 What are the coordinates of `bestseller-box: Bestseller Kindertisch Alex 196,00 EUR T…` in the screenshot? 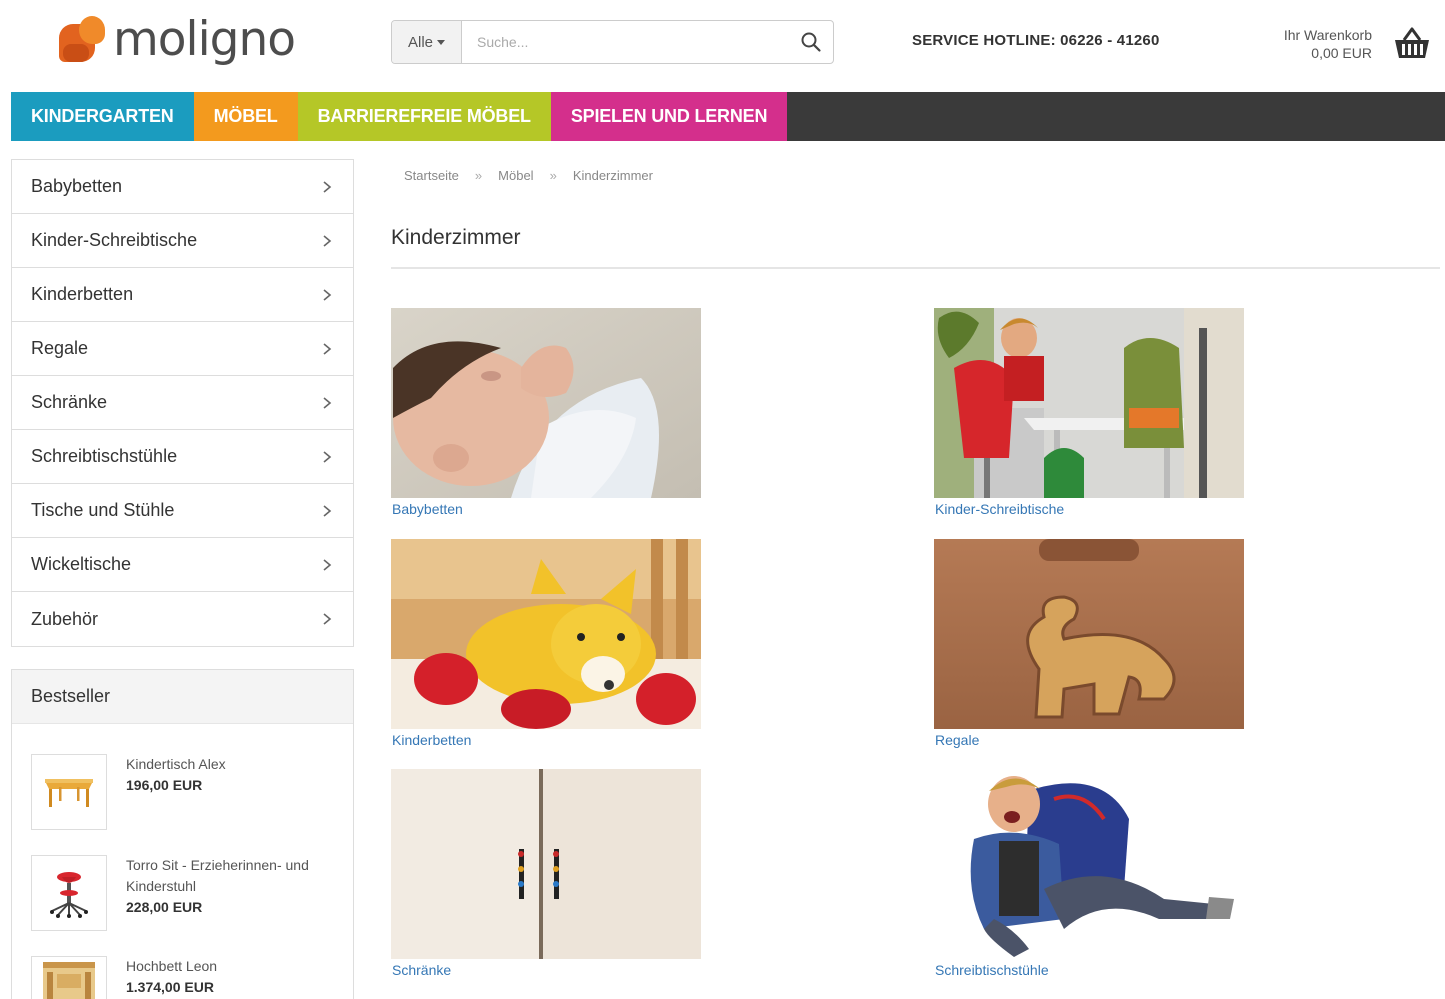 It's located at (182, 834).